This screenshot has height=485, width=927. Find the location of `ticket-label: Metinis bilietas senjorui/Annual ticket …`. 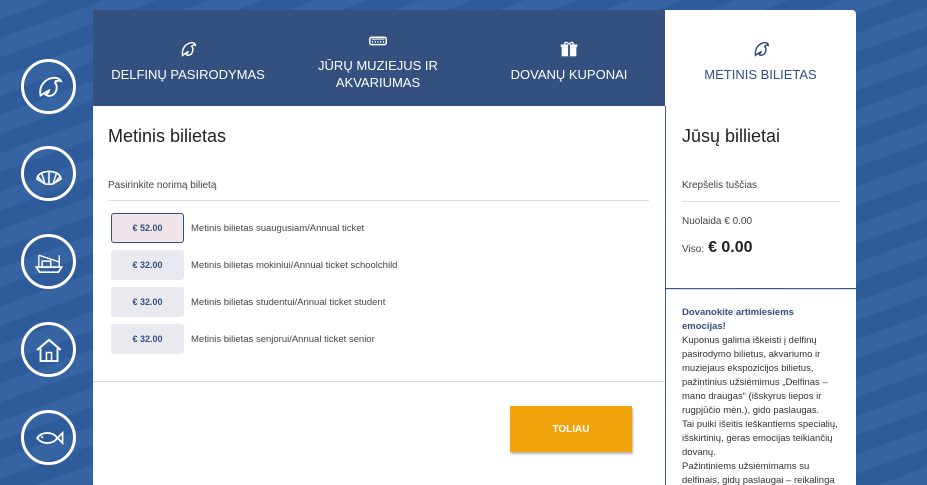

ticket-label: Metinis bilietas senjorui/Annual ticket … is located at coordinates (283, 339).